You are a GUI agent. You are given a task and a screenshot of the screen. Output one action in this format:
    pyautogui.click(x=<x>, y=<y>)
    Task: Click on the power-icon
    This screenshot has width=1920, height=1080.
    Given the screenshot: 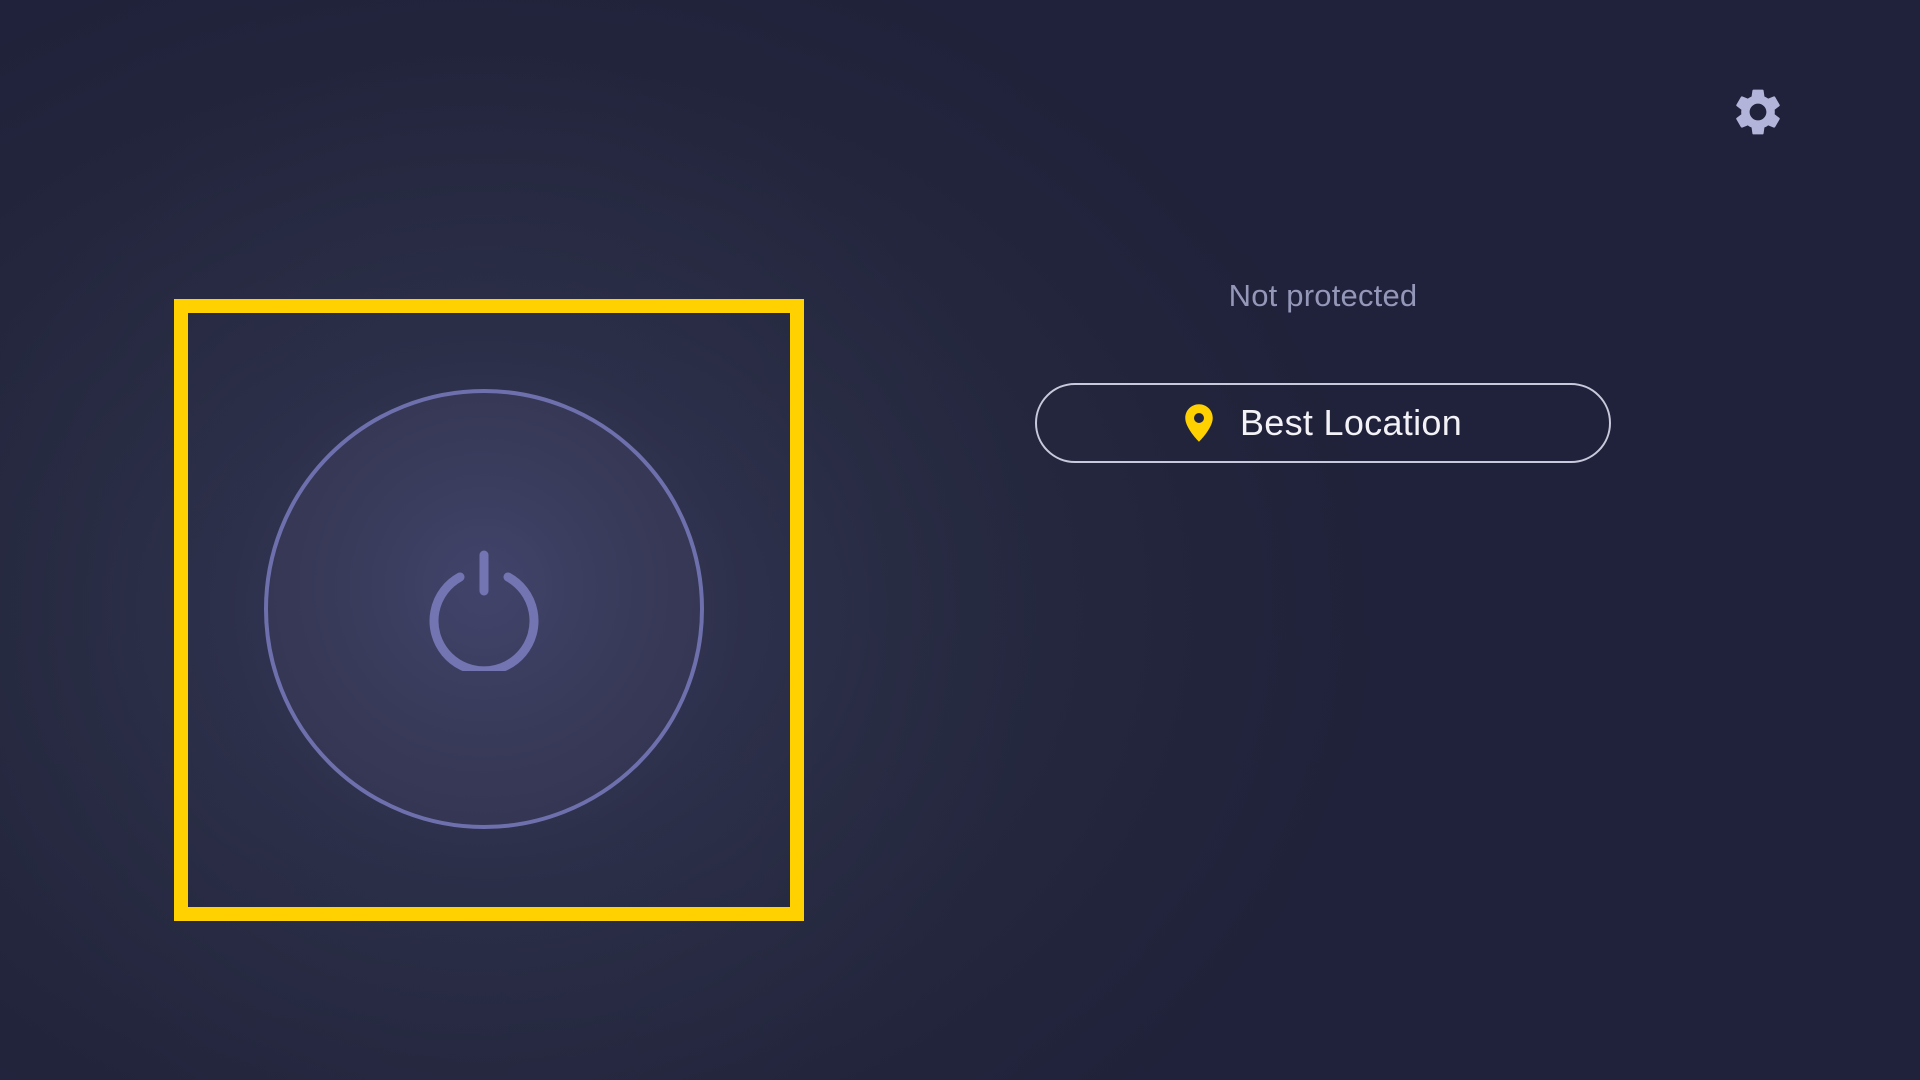 What is the action you would take?
    pyautogui.click(x=484, y=610)
    